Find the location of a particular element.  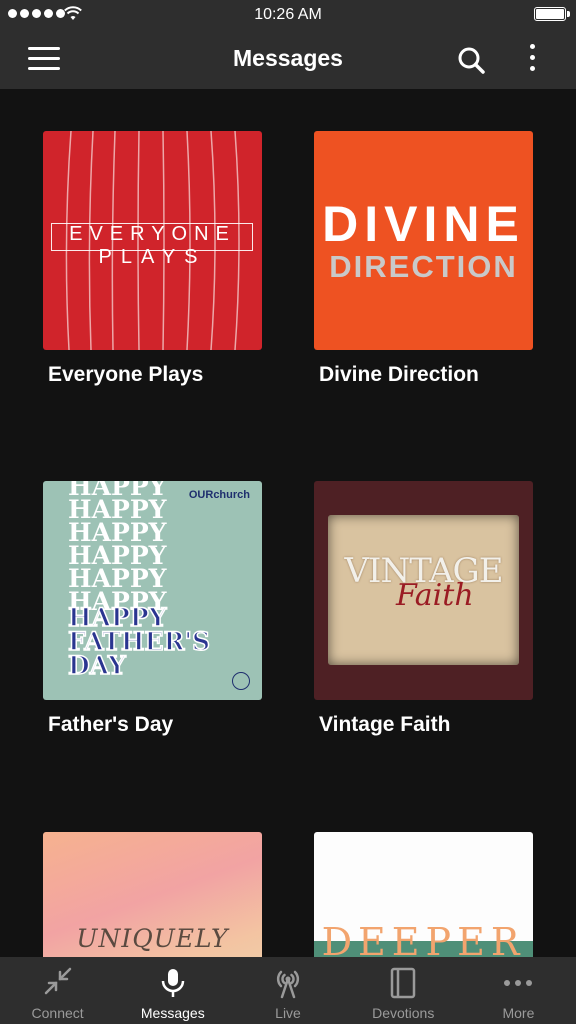

logo-circle-icon is located at coordinates (241, 681).